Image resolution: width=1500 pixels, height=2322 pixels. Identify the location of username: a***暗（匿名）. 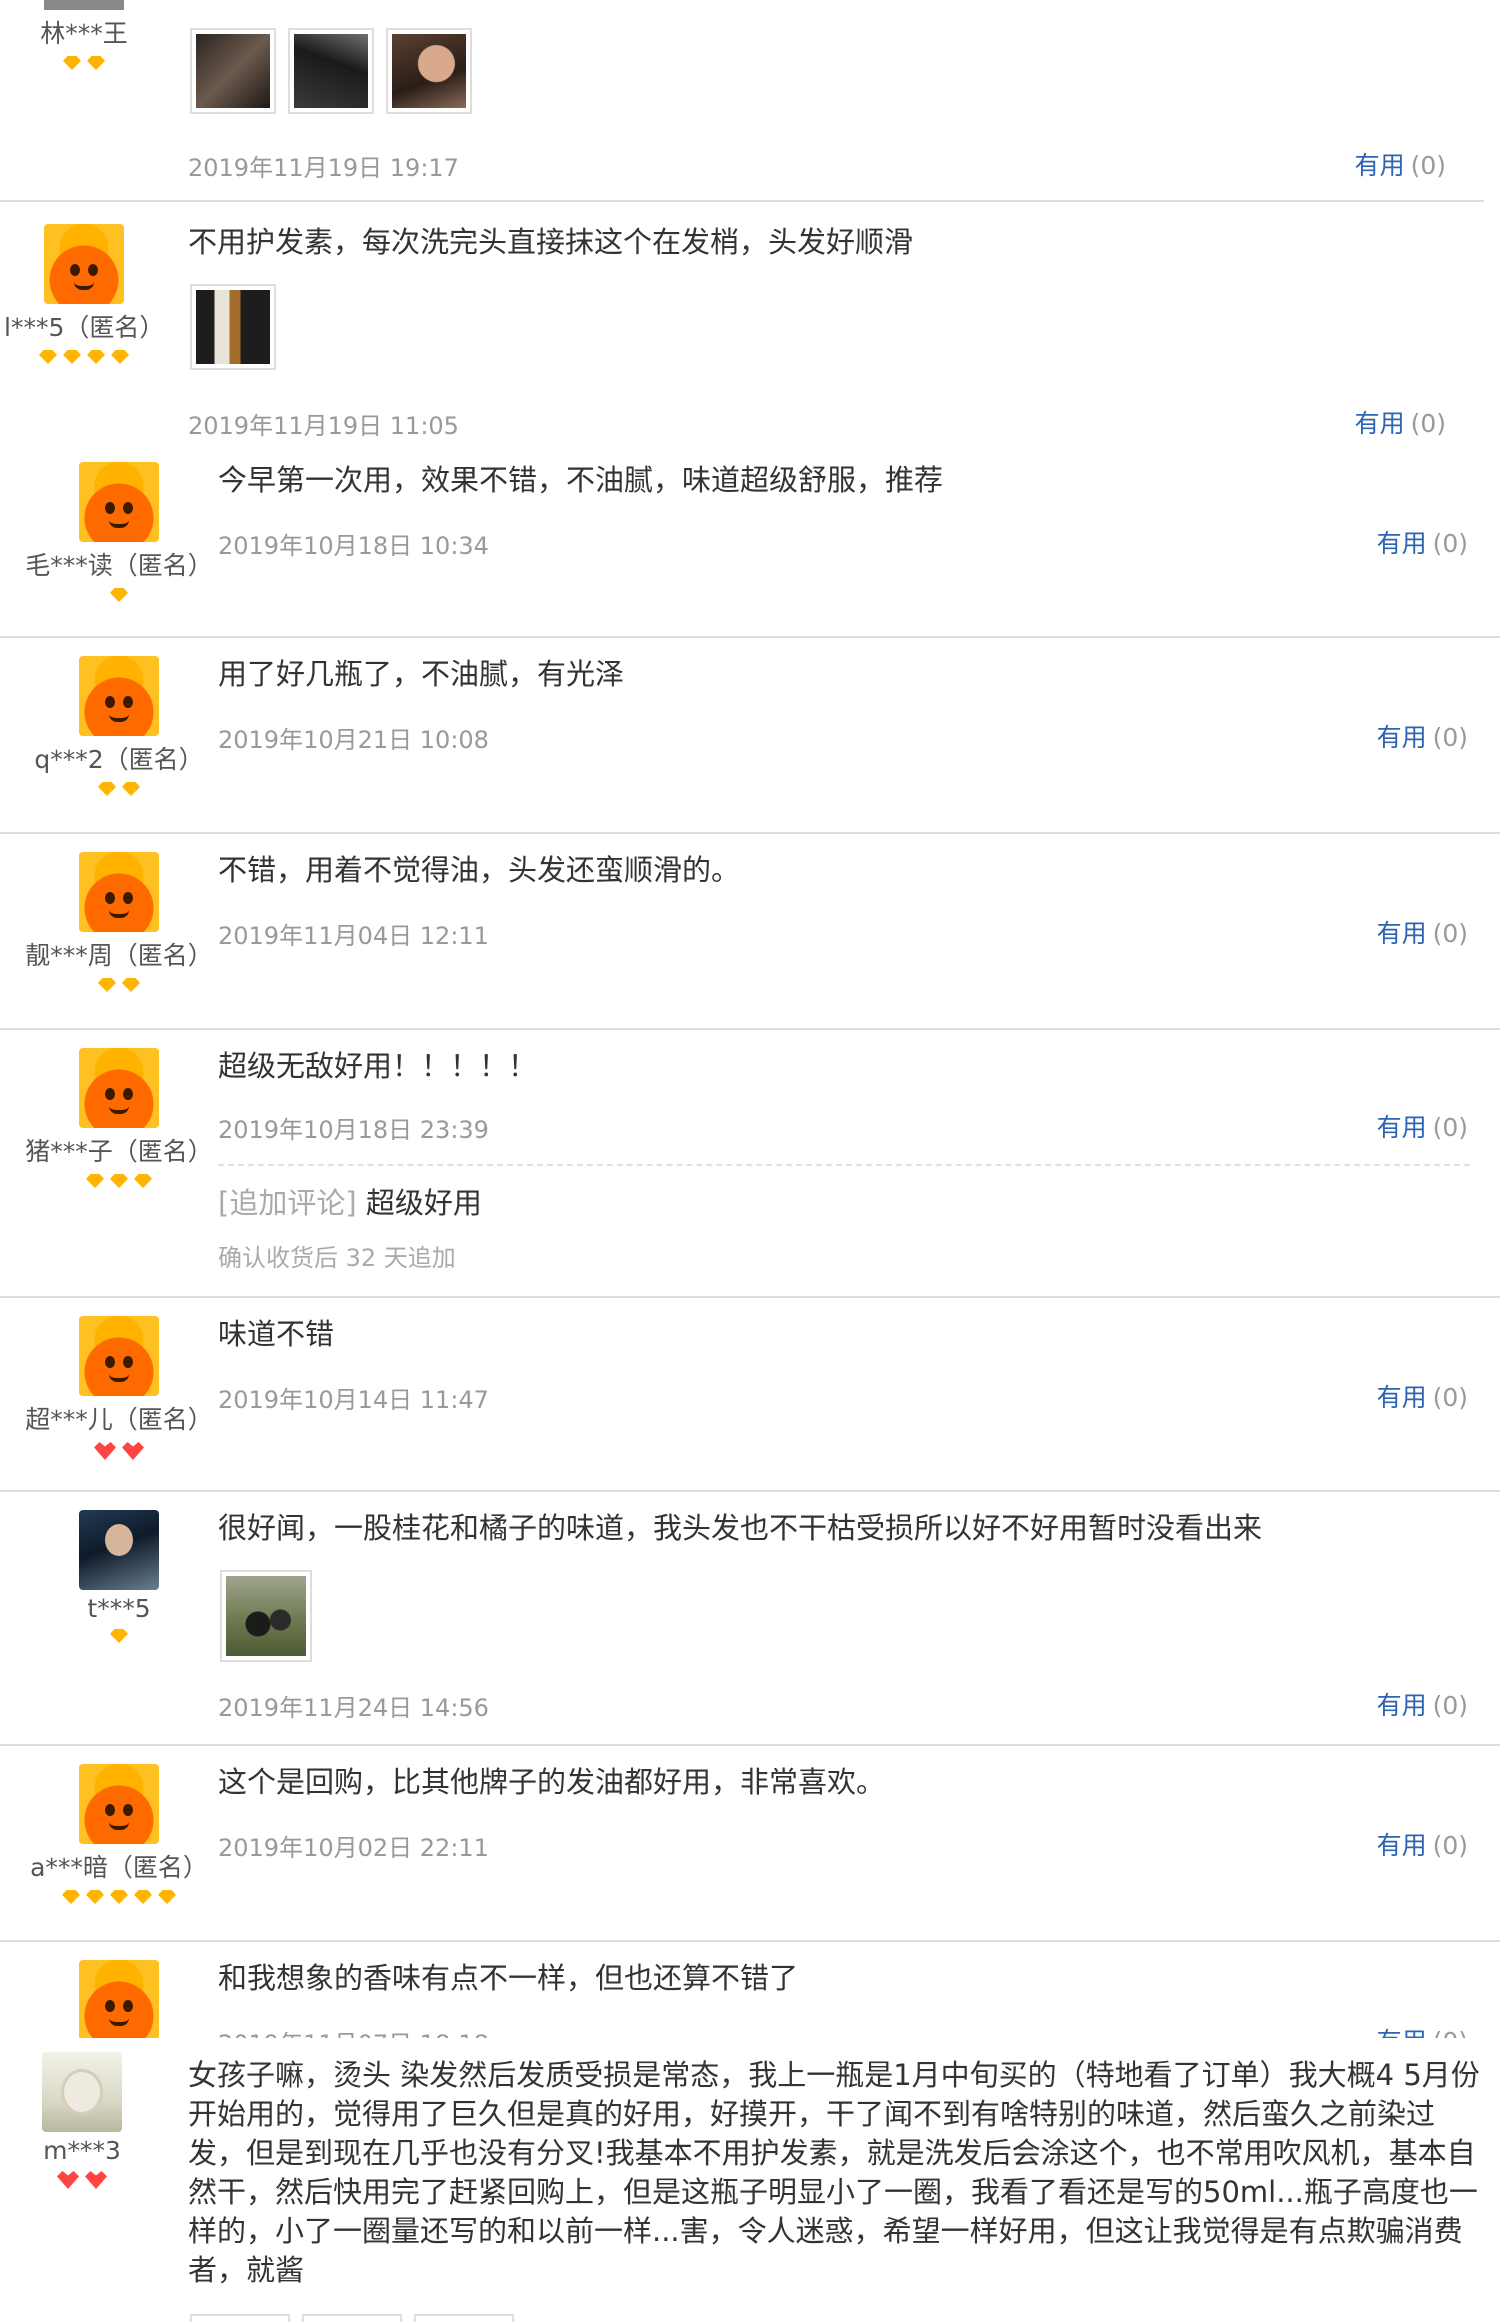
(119, 1866).